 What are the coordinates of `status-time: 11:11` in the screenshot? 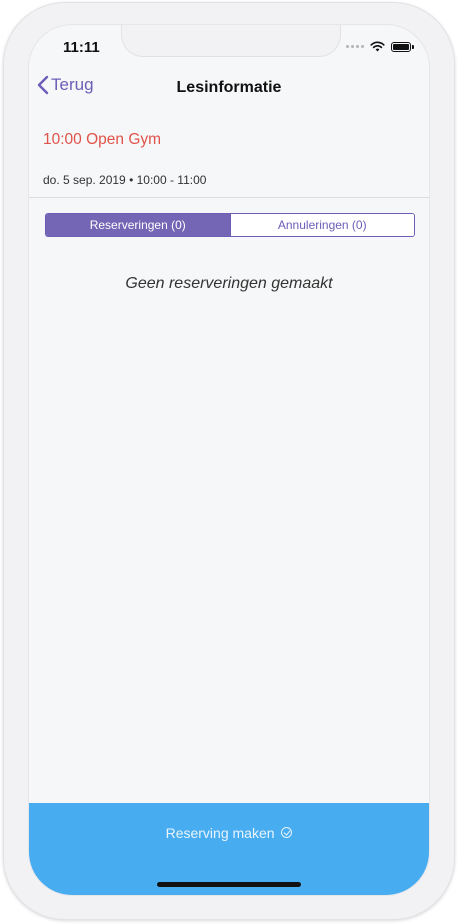 It's located at (81, 47).